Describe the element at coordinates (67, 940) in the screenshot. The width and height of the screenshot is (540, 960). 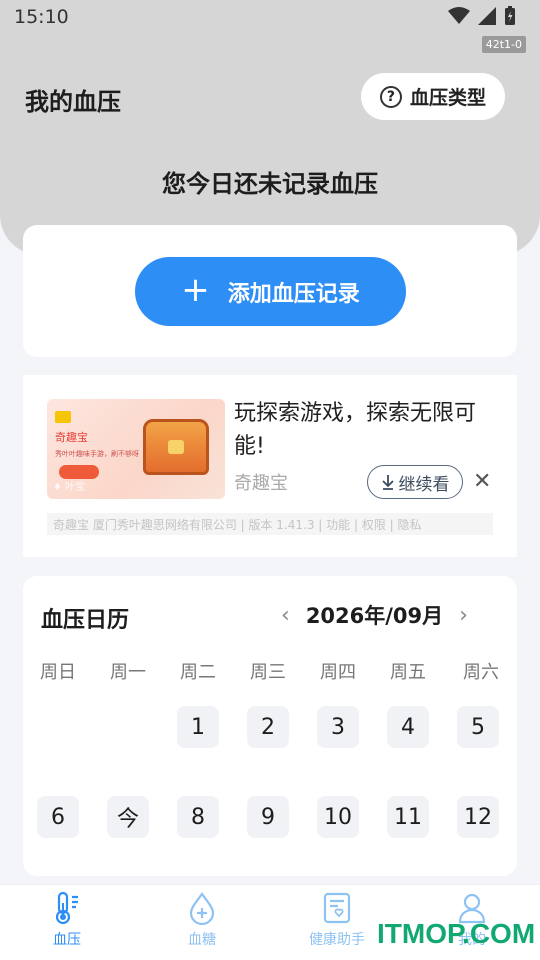
I see `nav-label: 血压` at that location.